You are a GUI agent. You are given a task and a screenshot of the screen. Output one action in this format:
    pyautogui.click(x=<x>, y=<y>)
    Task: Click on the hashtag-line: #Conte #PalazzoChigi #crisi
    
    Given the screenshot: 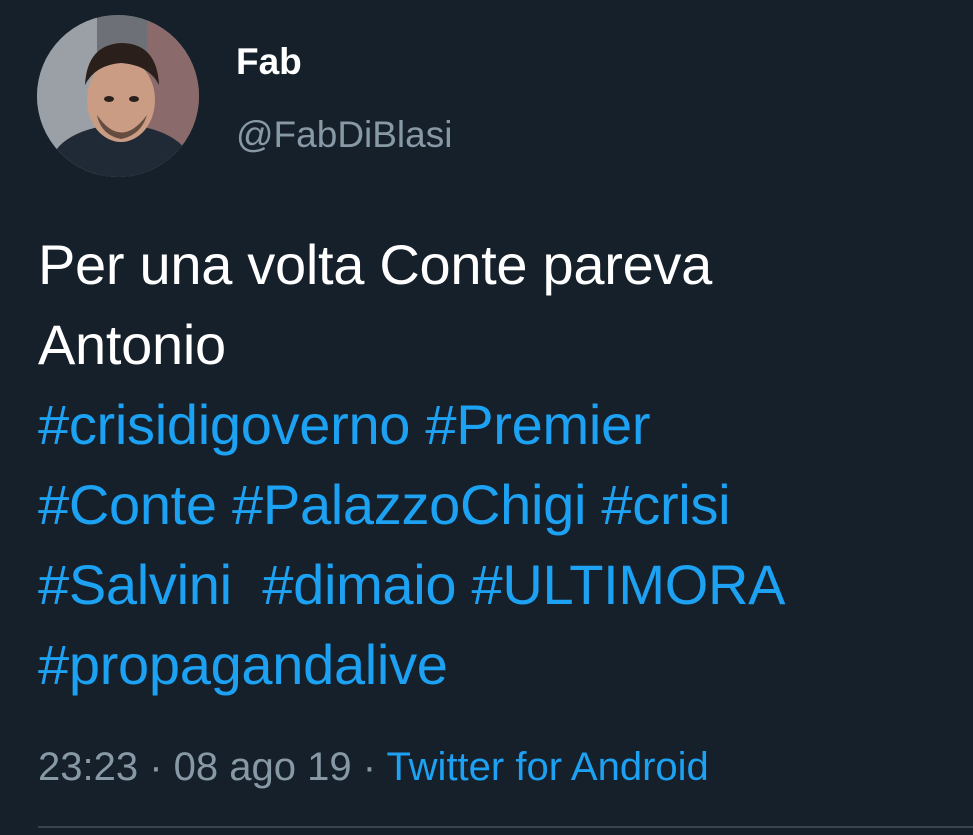 What is the action you would take?
    pyautogui.click(x=493, y=505)
    